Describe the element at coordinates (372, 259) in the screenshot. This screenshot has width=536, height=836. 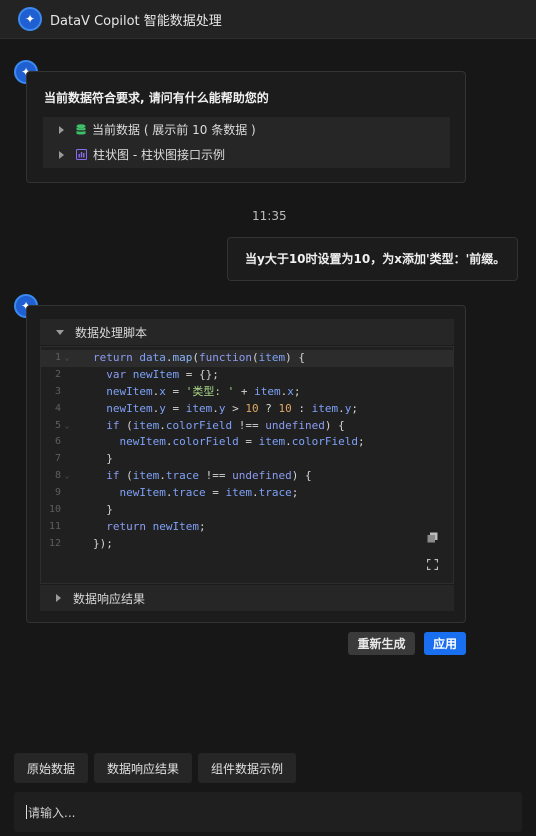
I see `user-message-bubble: 当y大于10时设置为10，为x添加'类型：'前缀。` at that location.